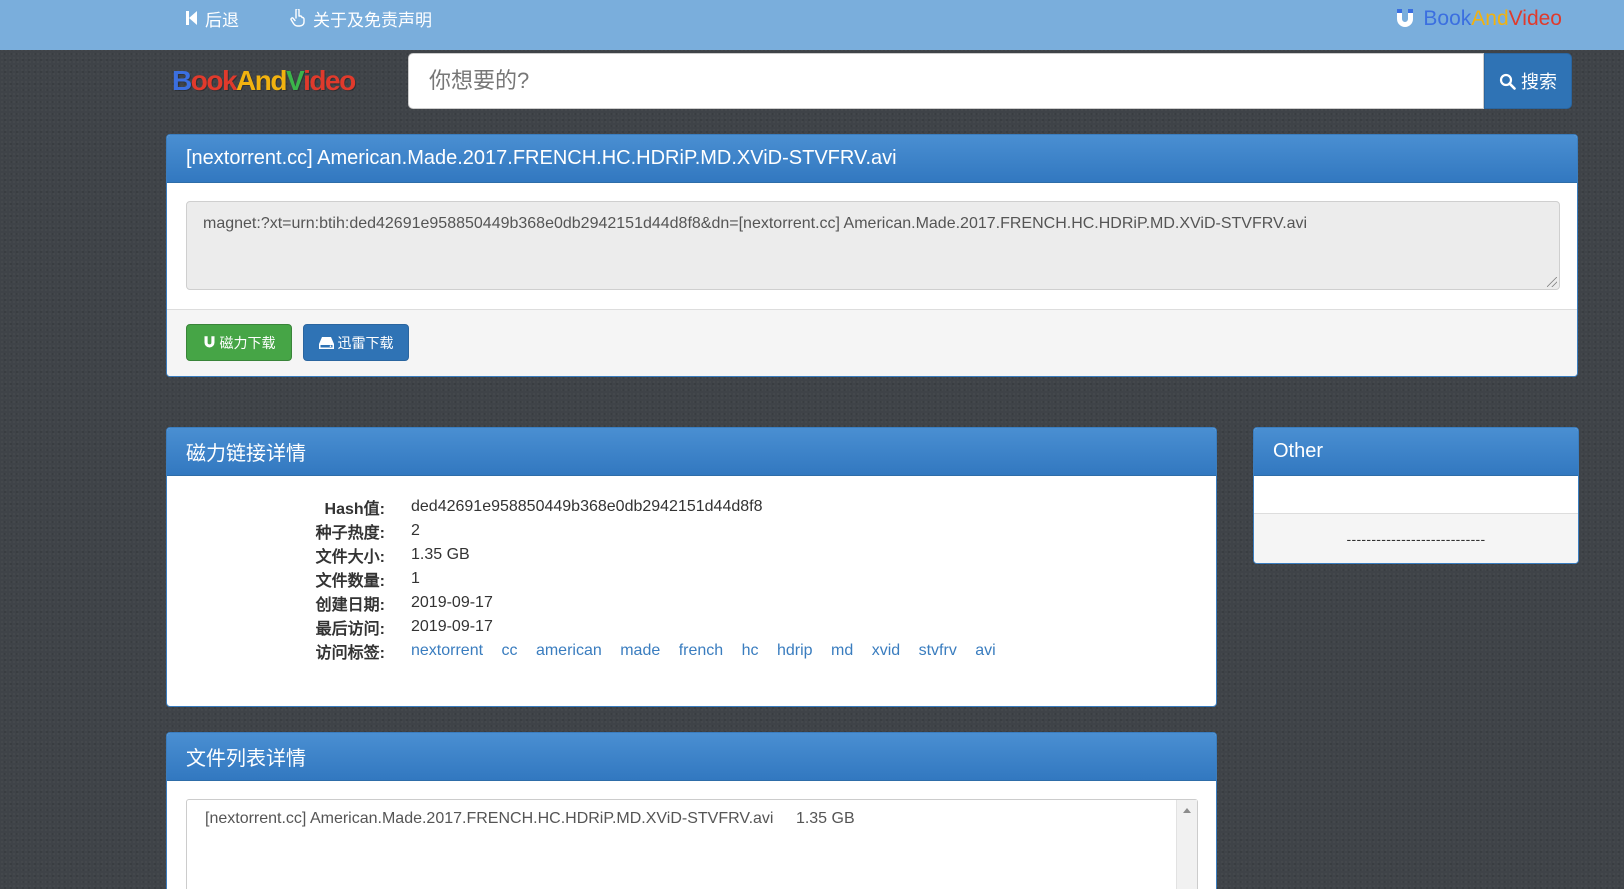  I want to click on tag-link: hc, so click(750, 650).